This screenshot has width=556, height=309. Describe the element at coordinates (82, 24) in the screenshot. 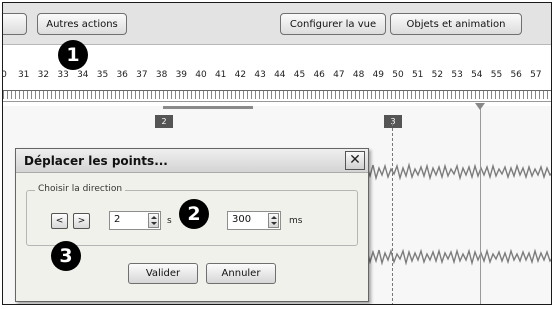

I see `autres-actions-button: Autres actions` at that location.